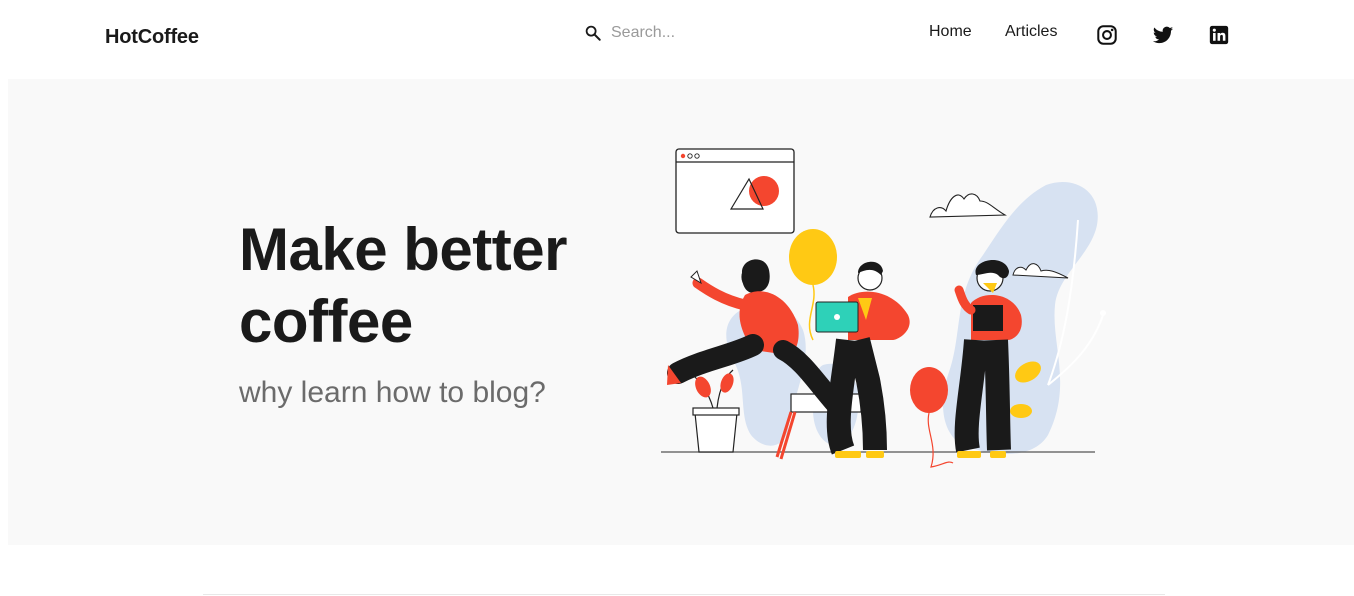 The image size is (1354, 596). Describe the element at coordinates (1031, 32) in the screenshot. I see `nav-articles-link: Articles` at that location.